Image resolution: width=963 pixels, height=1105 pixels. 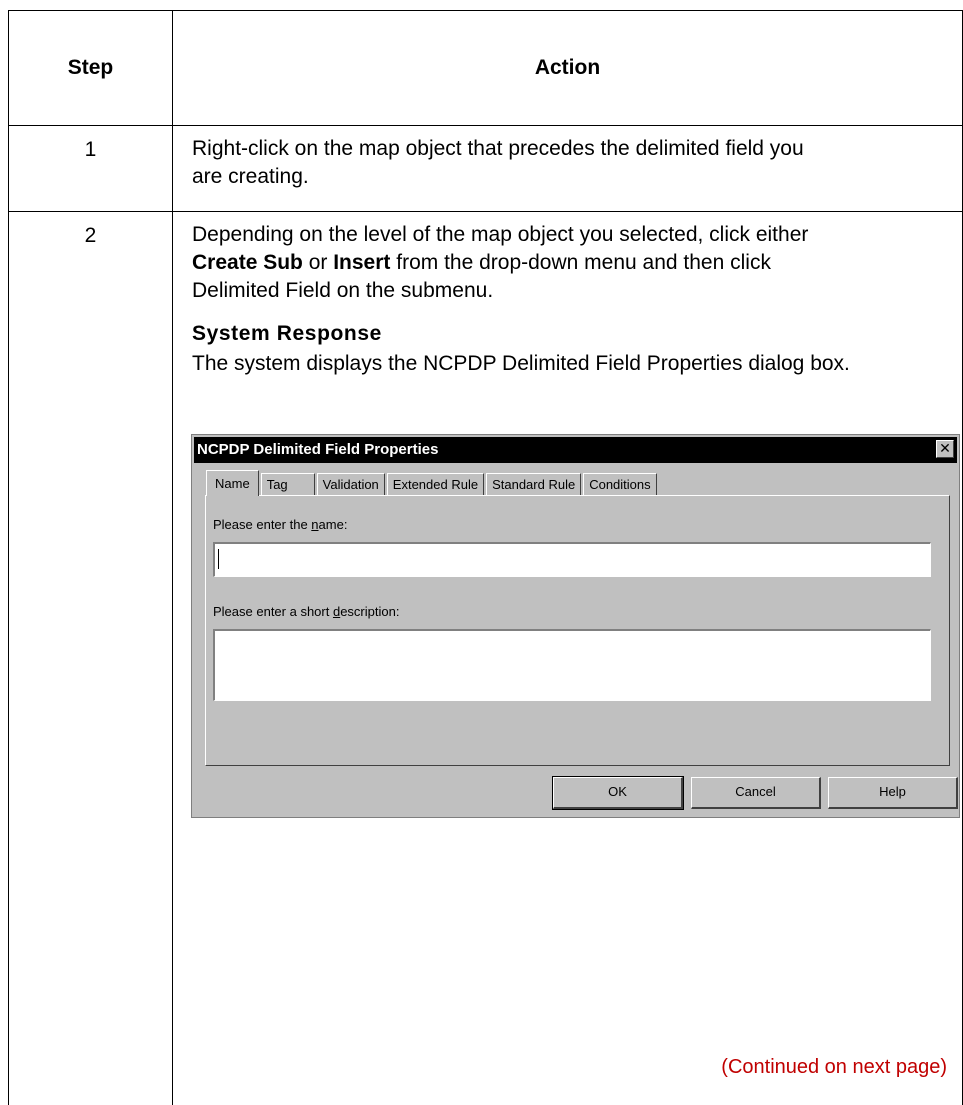 What do you see at coordinates (287, 484) in the screenshot?
I see `tab-tag: Tag` at bounding box center [287, 484].